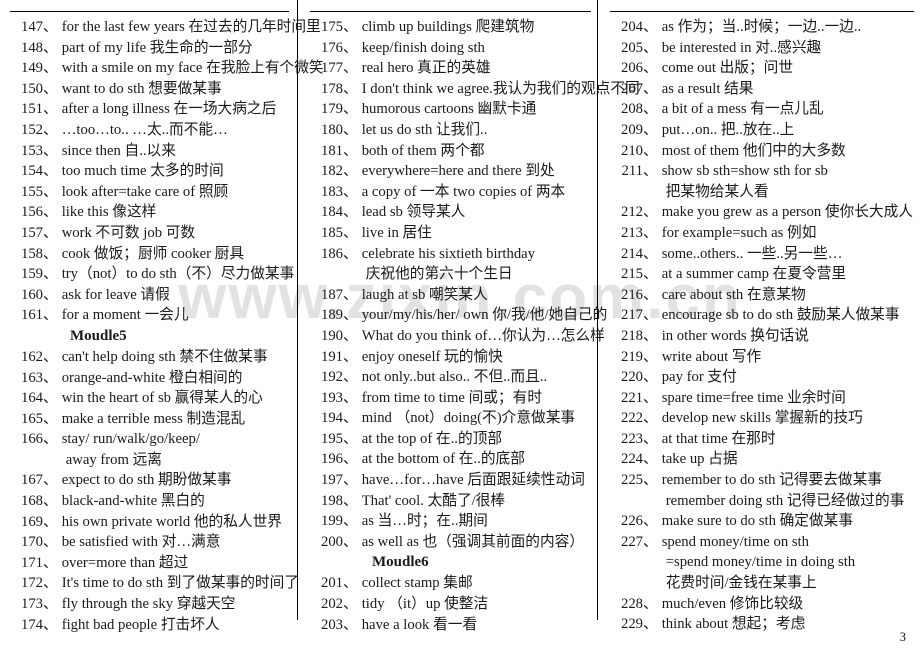  What do you see at coordinates (167, 68) in the screenshot?
I see `entry-row: 149、 with a smile on my face 在我脸上有个微笑` at bounding box center [167, 68].